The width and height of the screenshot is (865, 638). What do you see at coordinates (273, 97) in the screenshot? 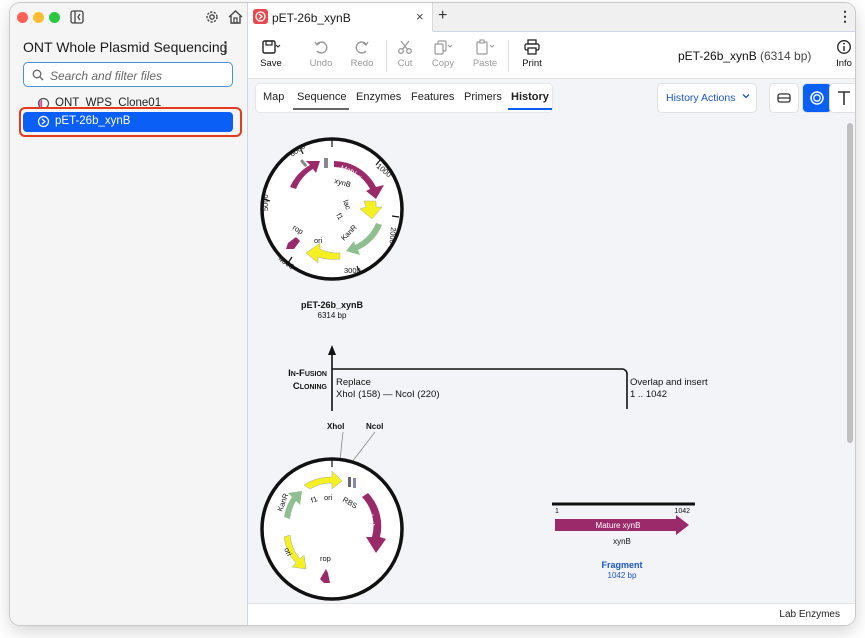
I see `tab-map: Map` at bounding box center [273, 97].